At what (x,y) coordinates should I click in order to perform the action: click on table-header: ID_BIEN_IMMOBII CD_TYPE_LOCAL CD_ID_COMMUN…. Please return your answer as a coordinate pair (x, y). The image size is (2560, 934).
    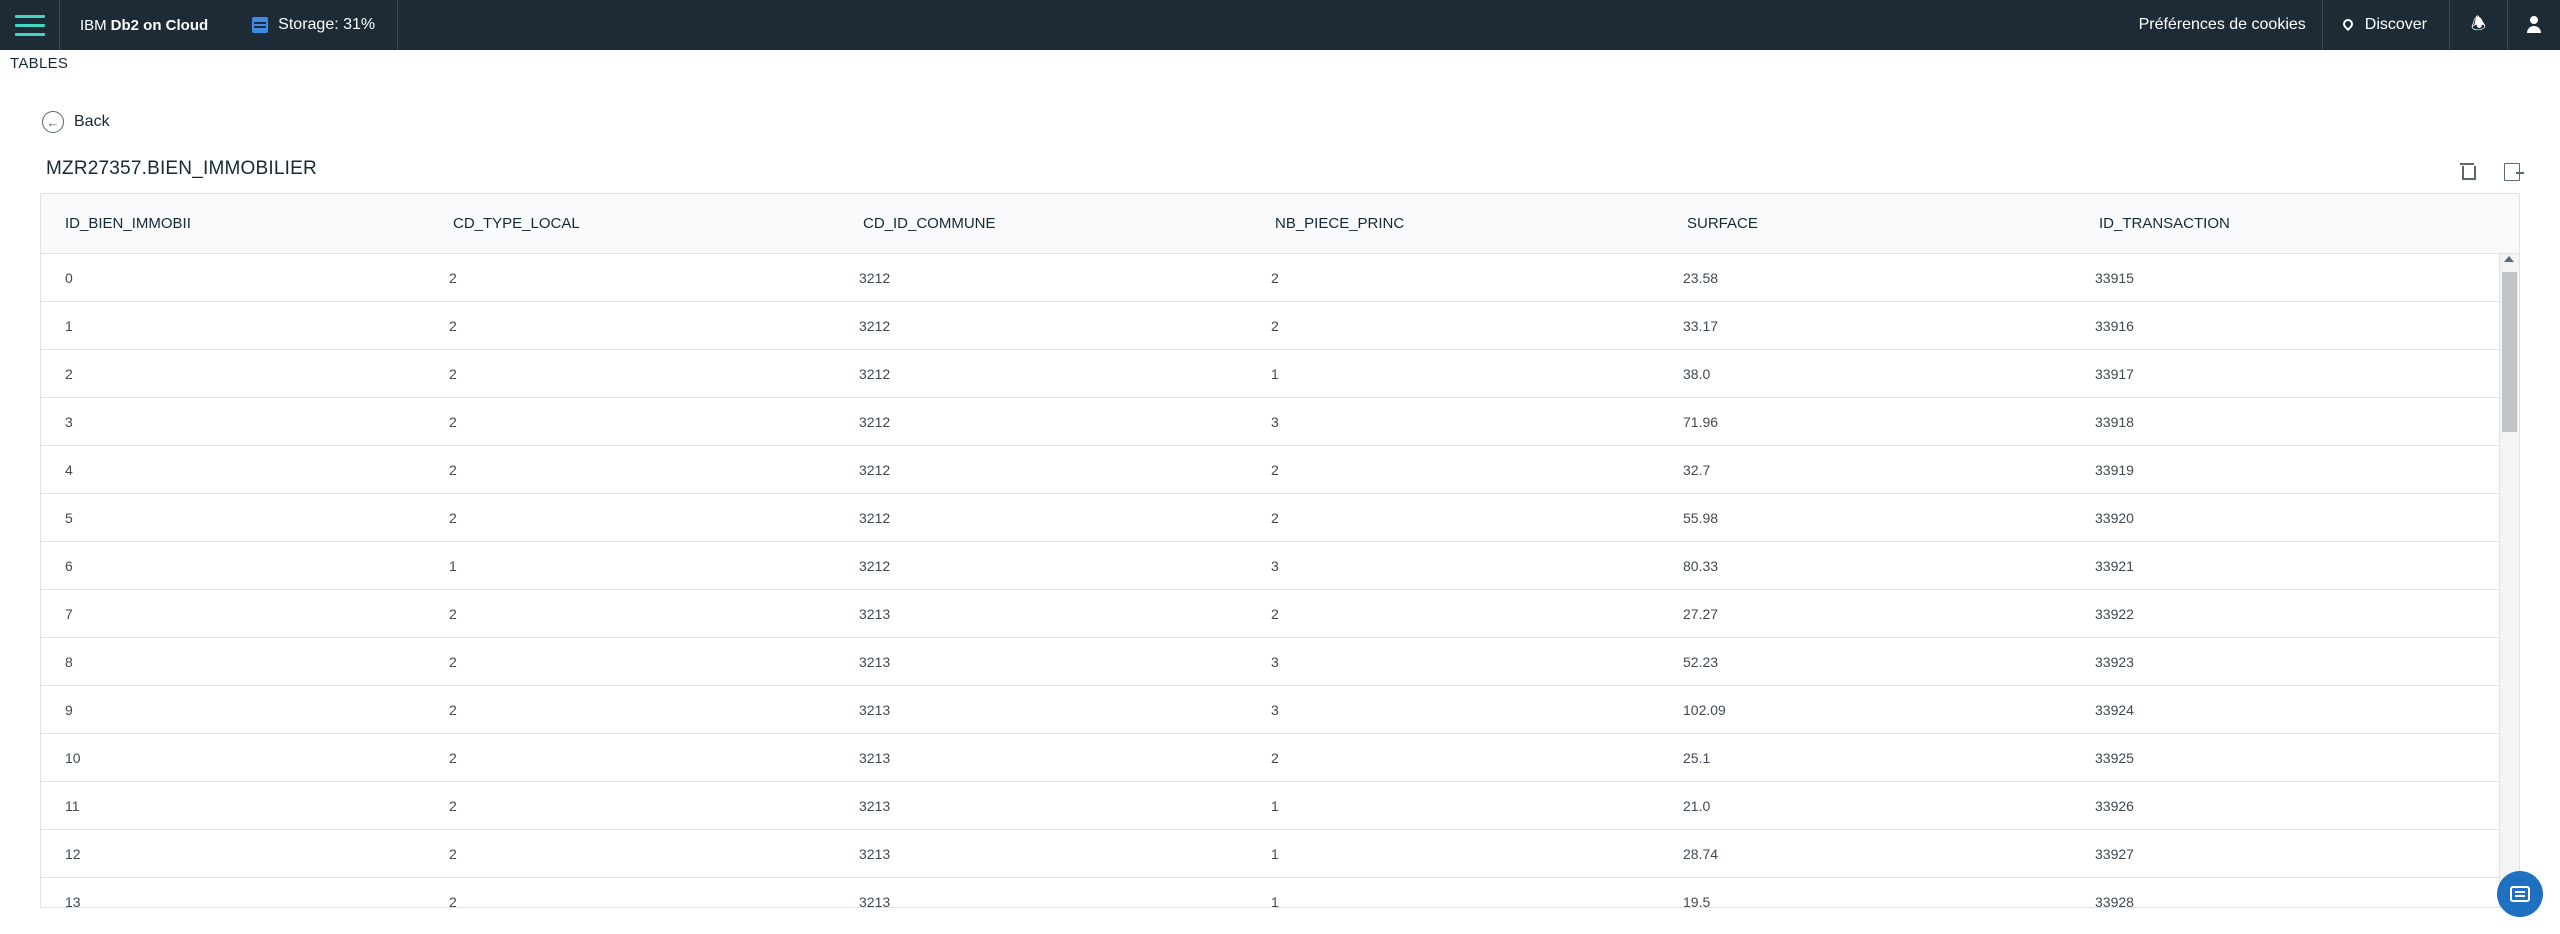
    Looking at the image, I should click on (1280, 224).